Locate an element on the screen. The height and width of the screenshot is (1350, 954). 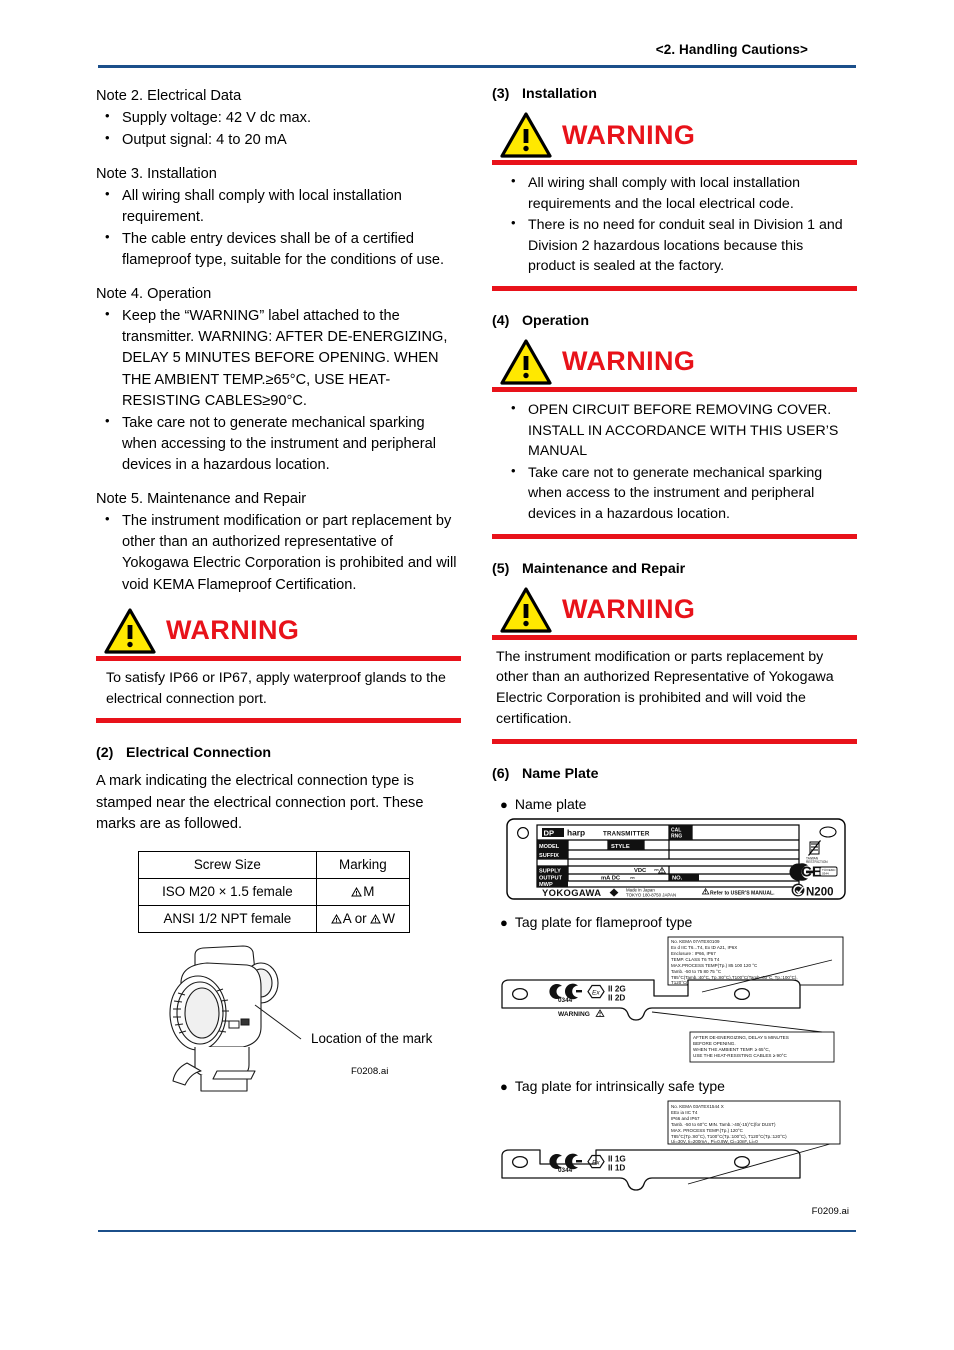
section-5-number: (5) is located at coordinates (501, 568).